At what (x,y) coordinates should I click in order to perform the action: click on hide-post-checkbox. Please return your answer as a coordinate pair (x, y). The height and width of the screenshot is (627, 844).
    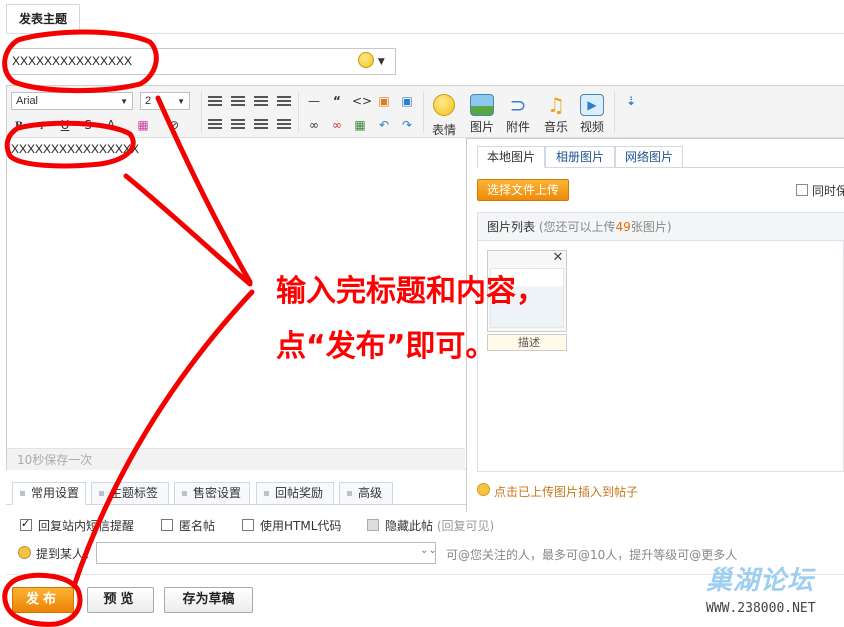
    Looking at the image, I should click on (373, 525).